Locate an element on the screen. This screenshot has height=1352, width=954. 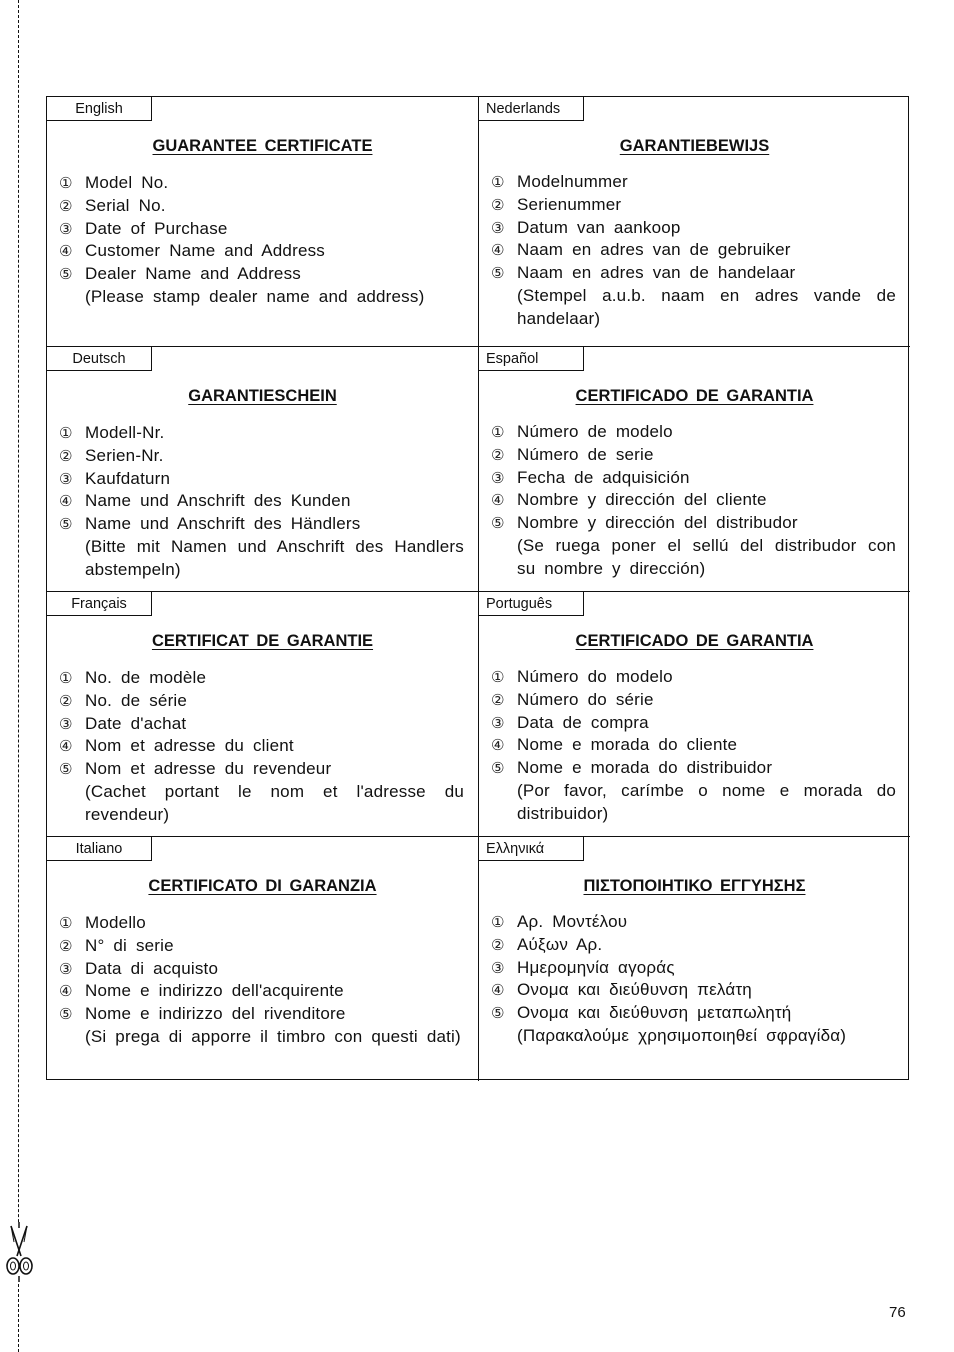
section-title: GUARANTEE CERTIFICATE is located at coordinates (262, 146).